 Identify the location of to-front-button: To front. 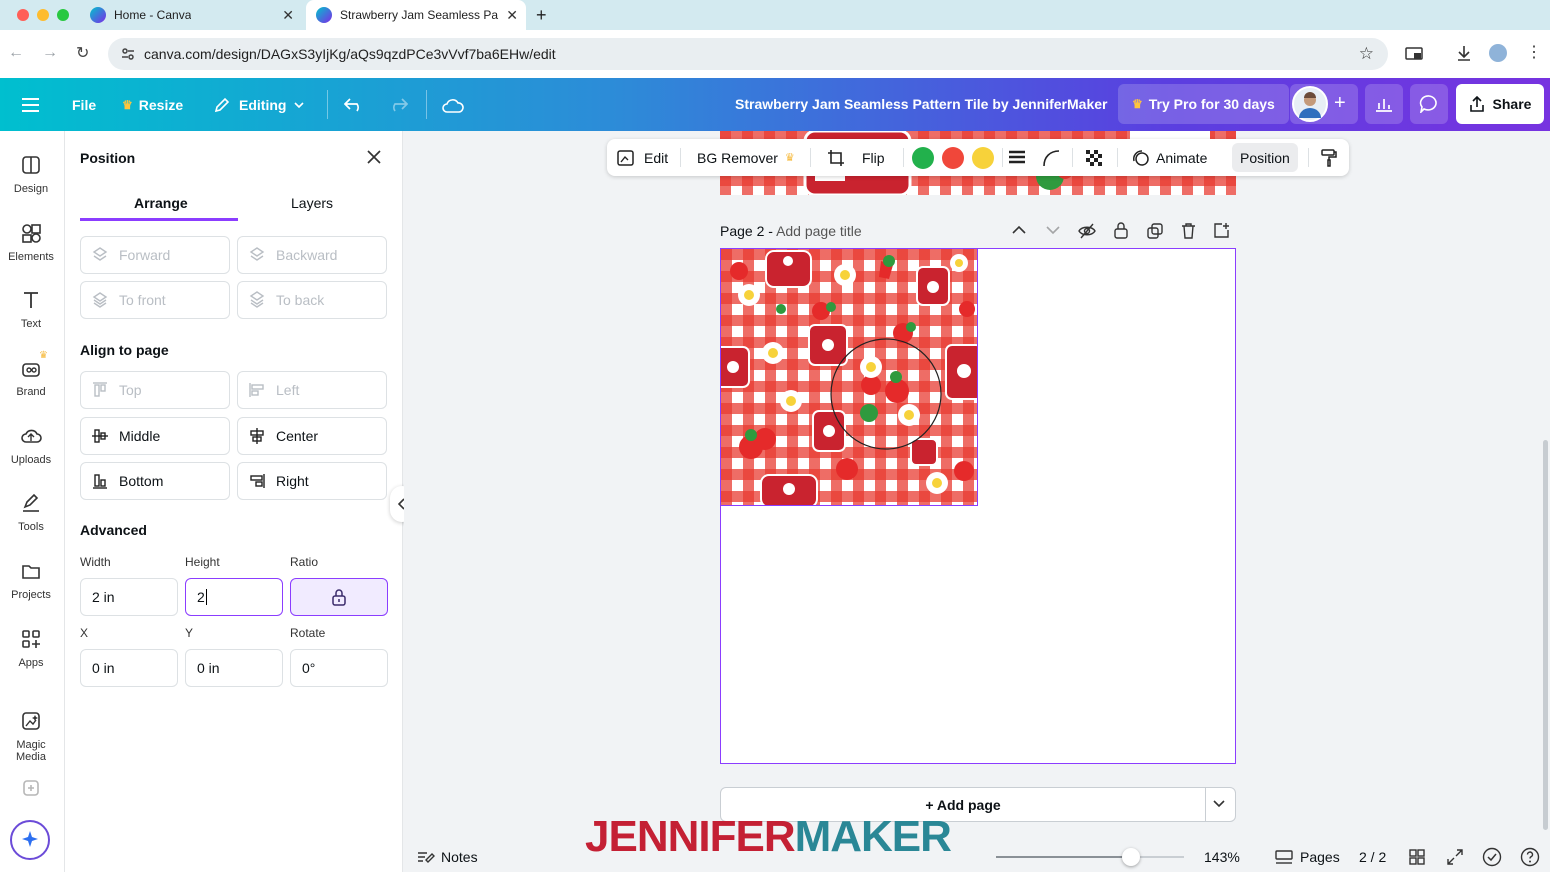
(155, 300).